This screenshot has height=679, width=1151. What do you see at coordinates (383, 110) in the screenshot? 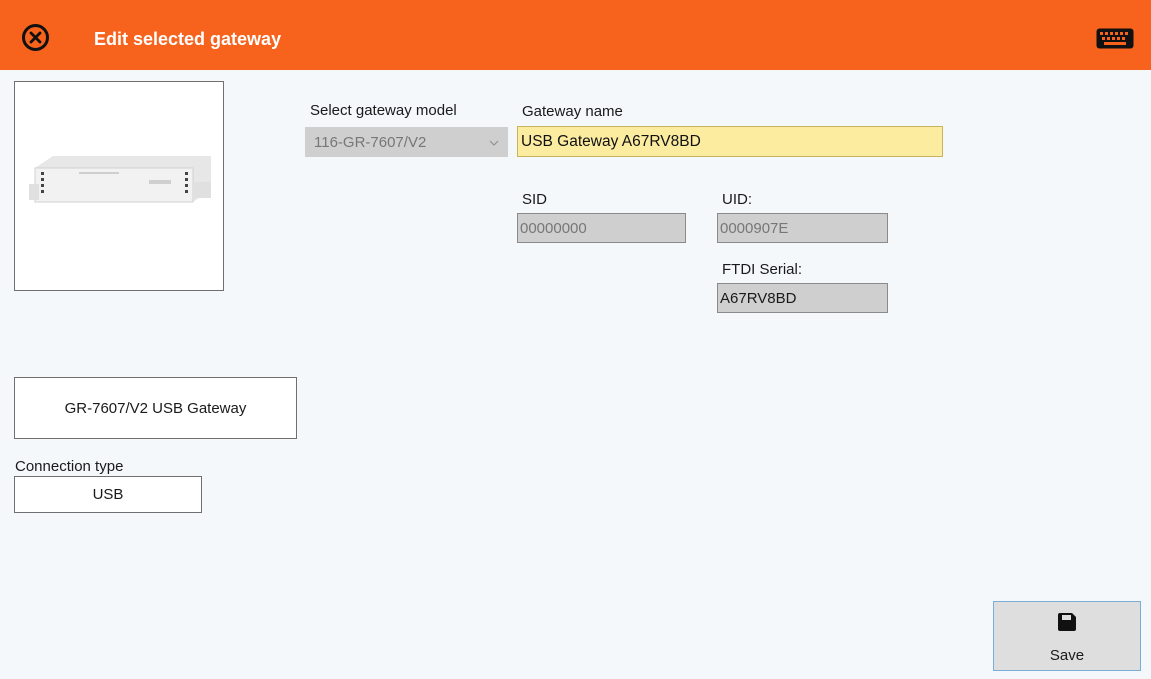
I see `model-label: Select gateway model` at bounding box center [383, 110].